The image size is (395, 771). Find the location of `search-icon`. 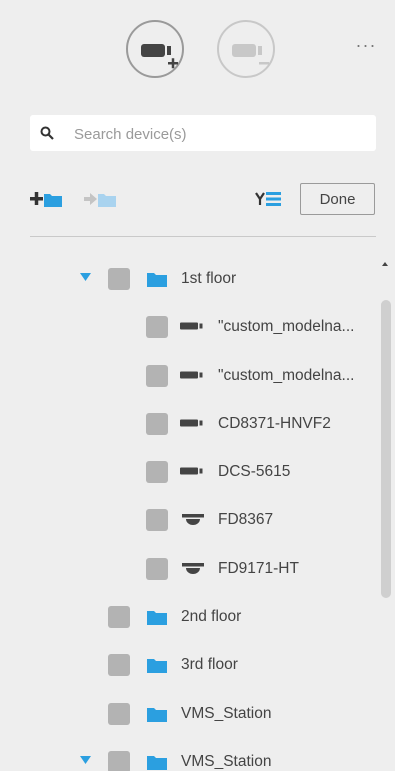

search-icon is located at coordinates (47, 133).